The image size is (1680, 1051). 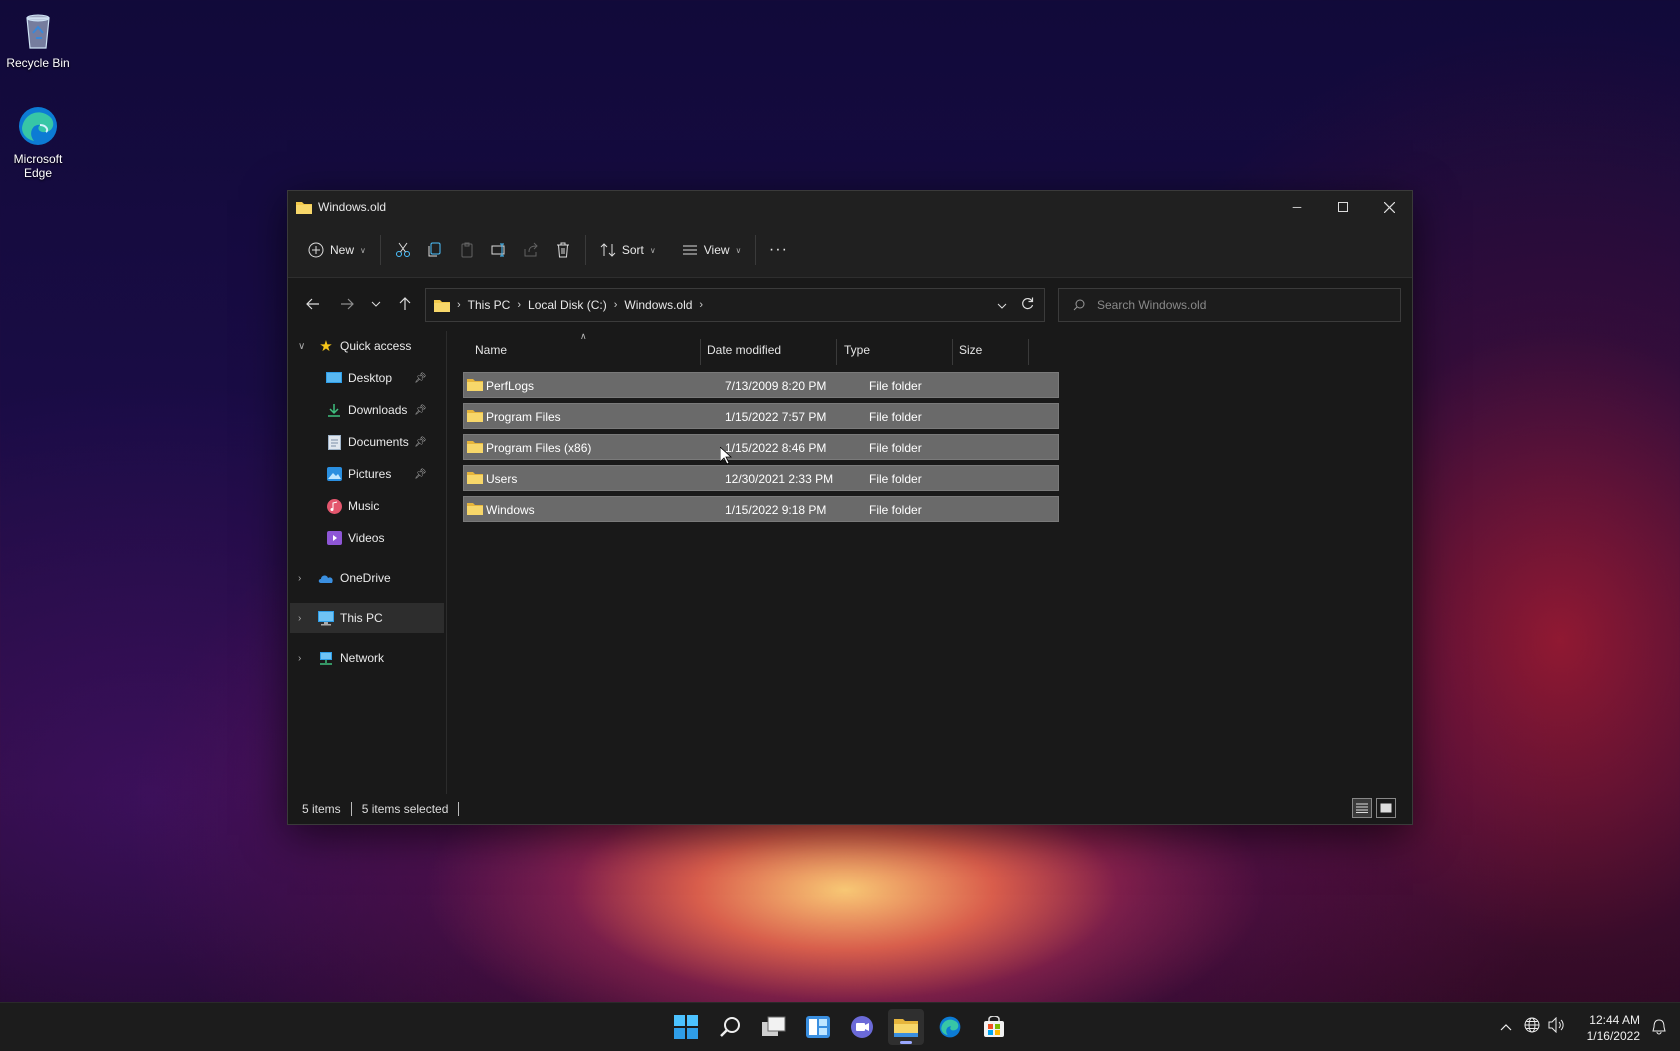 What do you see at coordinates (776, 510) in the screenshot?
I see `file-date: 1/15/2022 9:18 PM` at bounding box center [776, 510].